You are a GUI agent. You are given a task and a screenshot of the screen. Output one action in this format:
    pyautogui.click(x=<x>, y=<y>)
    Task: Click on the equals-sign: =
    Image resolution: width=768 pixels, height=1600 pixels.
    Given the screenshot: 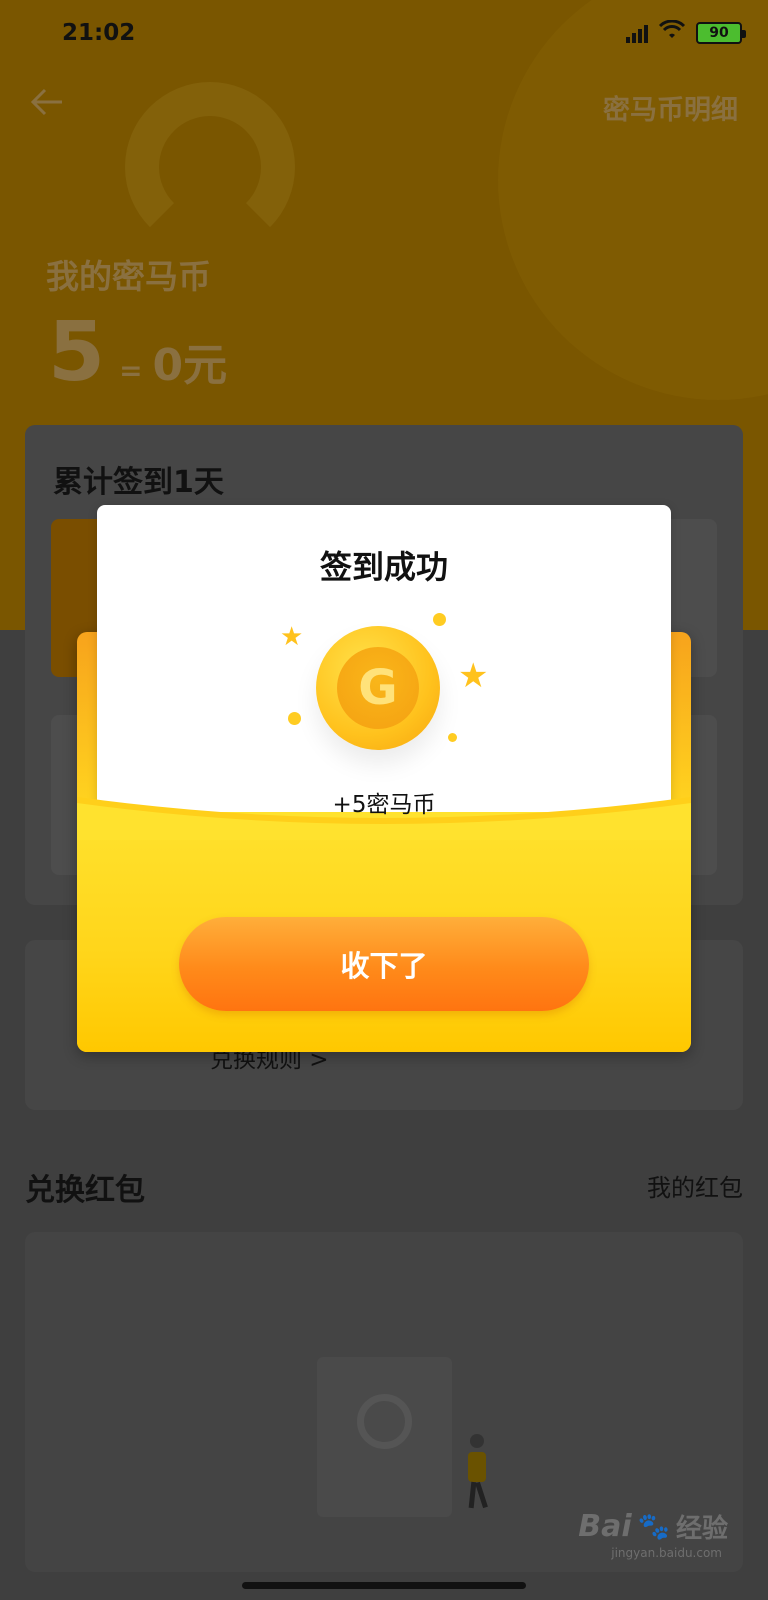 What is the action you would take?
    pyautogui.click(x=131, y=370)
    